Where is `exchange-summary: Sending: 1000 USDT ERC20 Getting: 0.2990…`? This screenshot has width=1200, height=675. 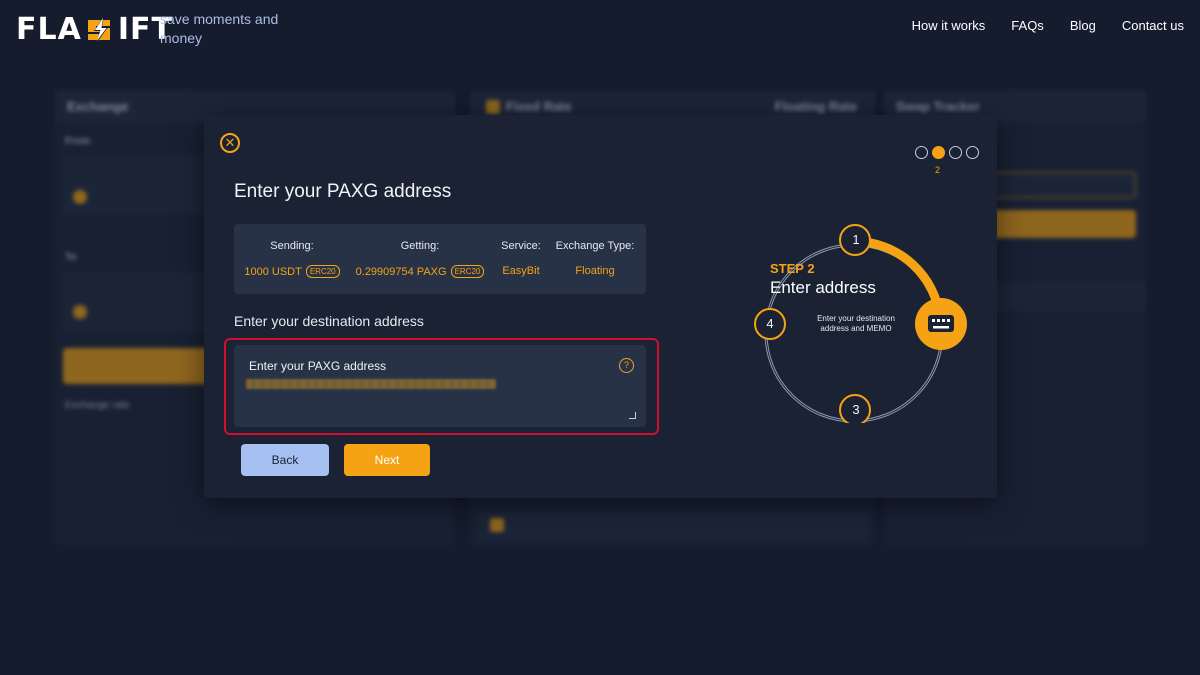
exchange-summary: Sending: 1000 USDT ERC20 Getting: 0.2990… is located at coordinates (440, 259).